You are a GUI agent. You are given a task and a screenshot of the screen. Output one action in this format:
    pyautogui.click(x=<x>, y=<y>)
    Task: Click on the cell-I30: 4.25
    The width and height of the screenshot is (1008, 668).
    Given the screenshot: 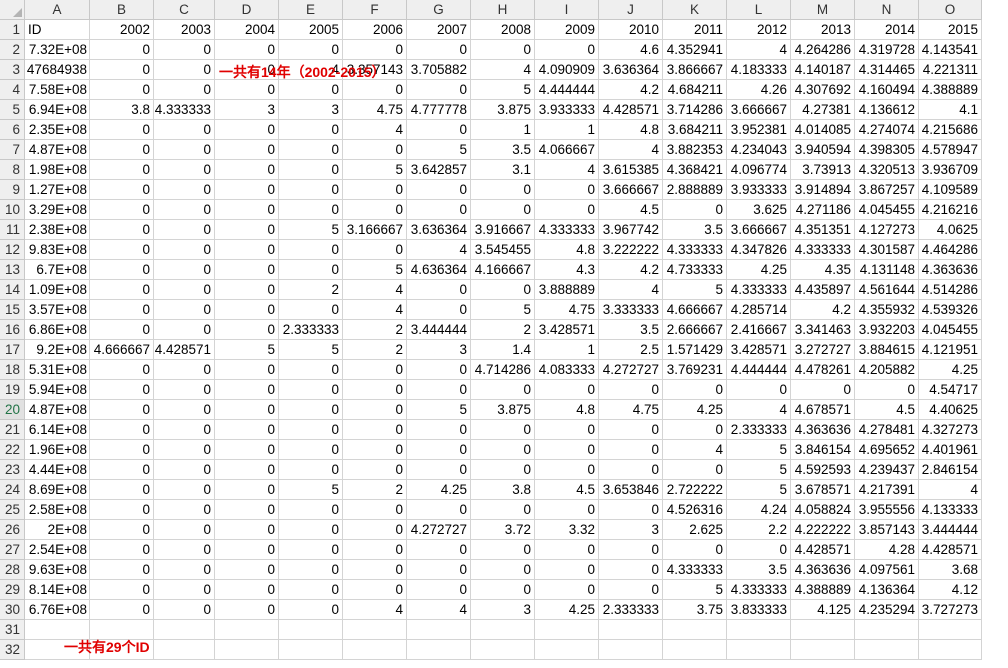 What is the action you would take?
    pyautogui.click(x=567, y=610)
    